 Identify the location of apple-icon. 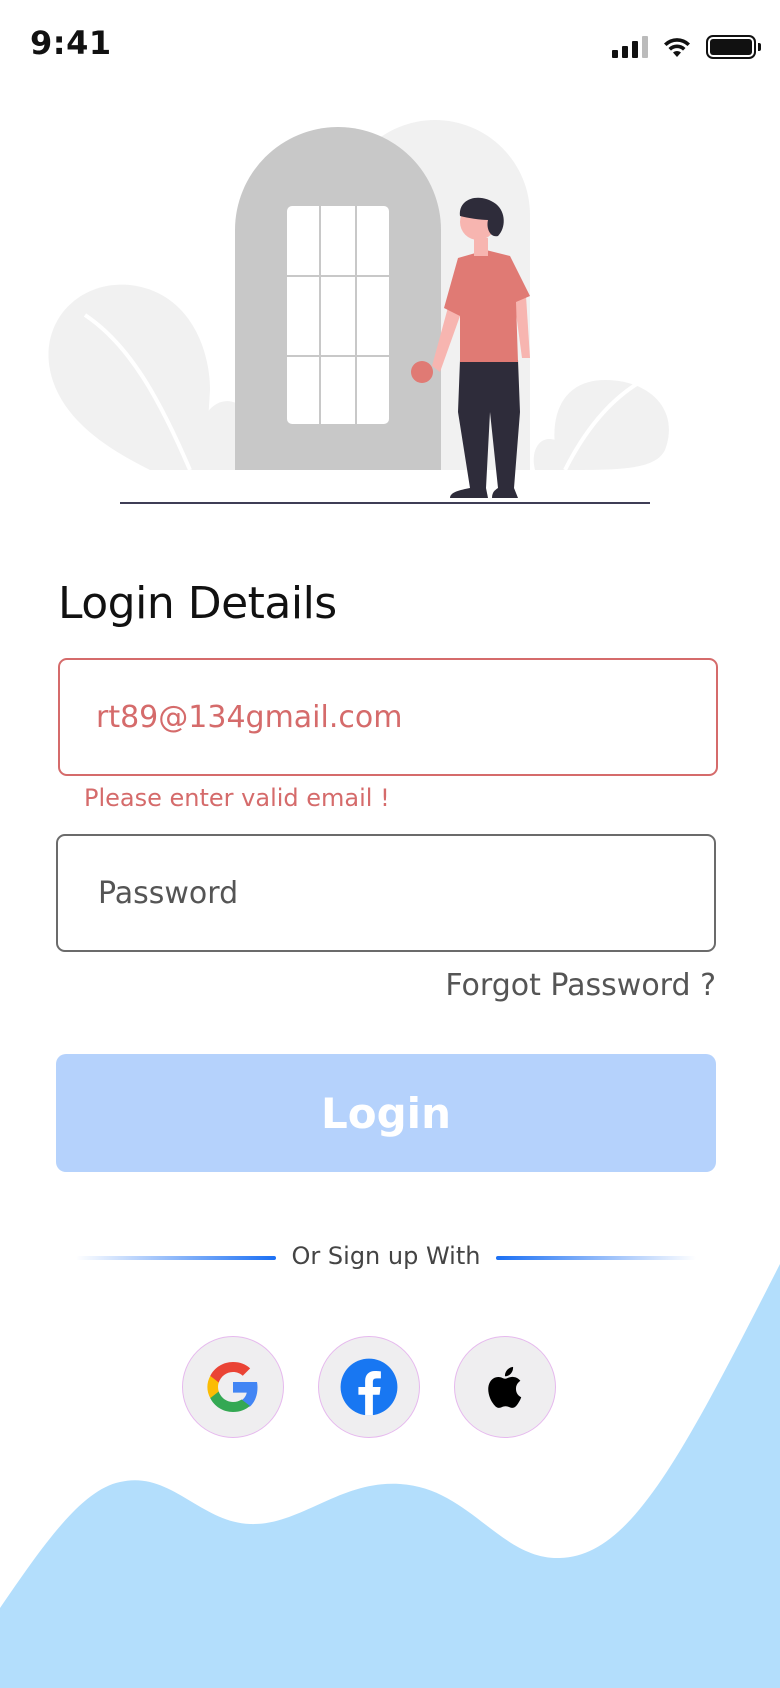
(505, 1387).